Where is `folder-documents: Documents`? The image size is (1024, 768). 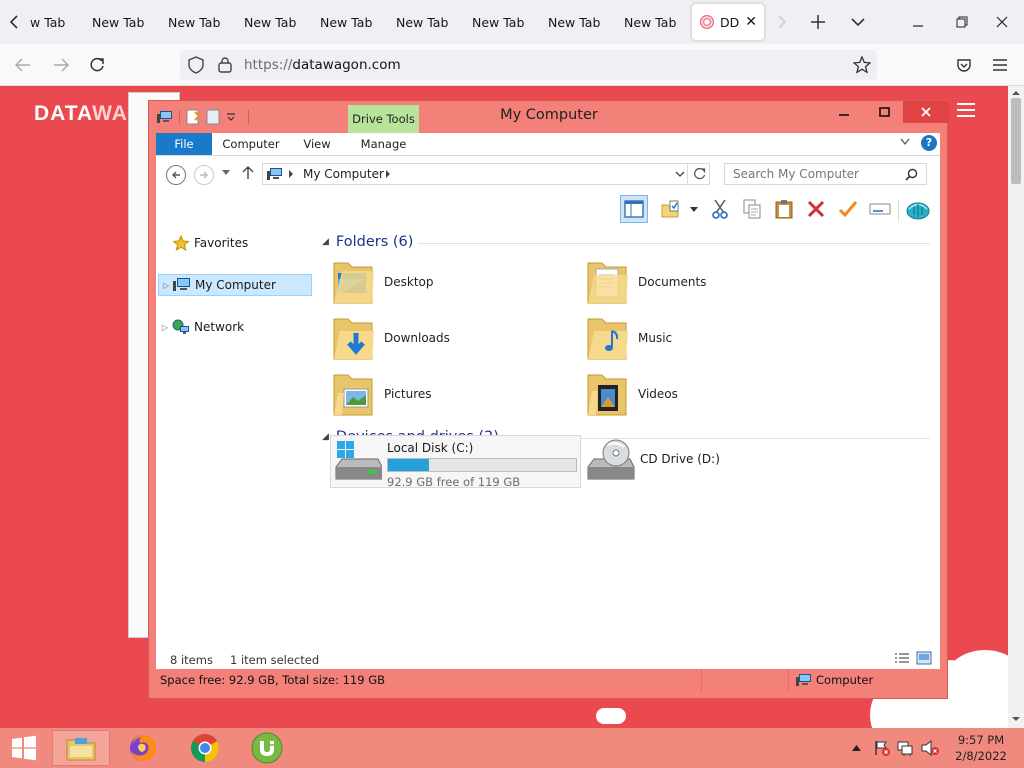
folder-documents: Documents is located at coordinates (706, 282).